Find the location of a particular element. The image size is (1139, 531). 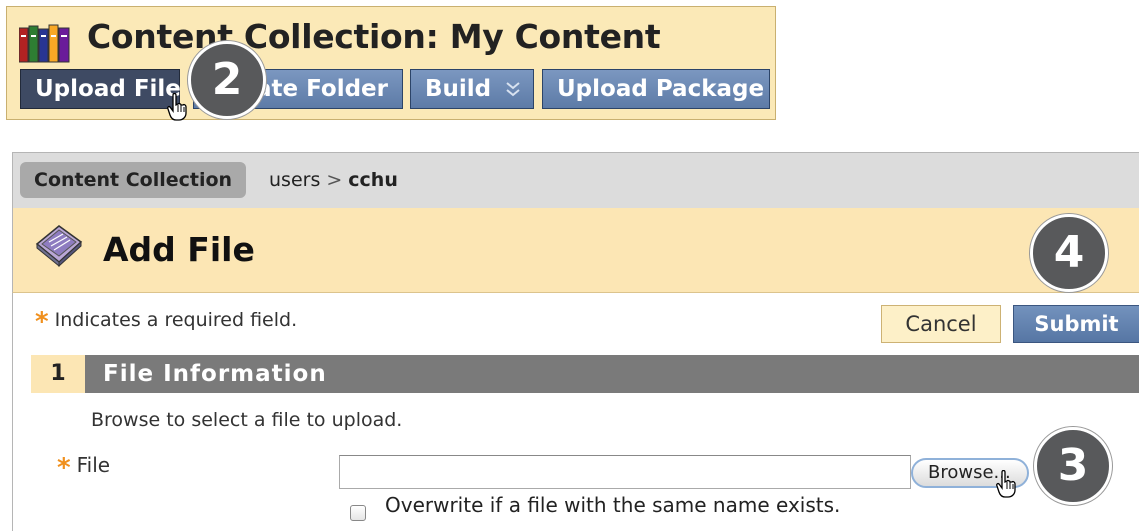

build-menu-button: Build is located at coordinates (472, 89).